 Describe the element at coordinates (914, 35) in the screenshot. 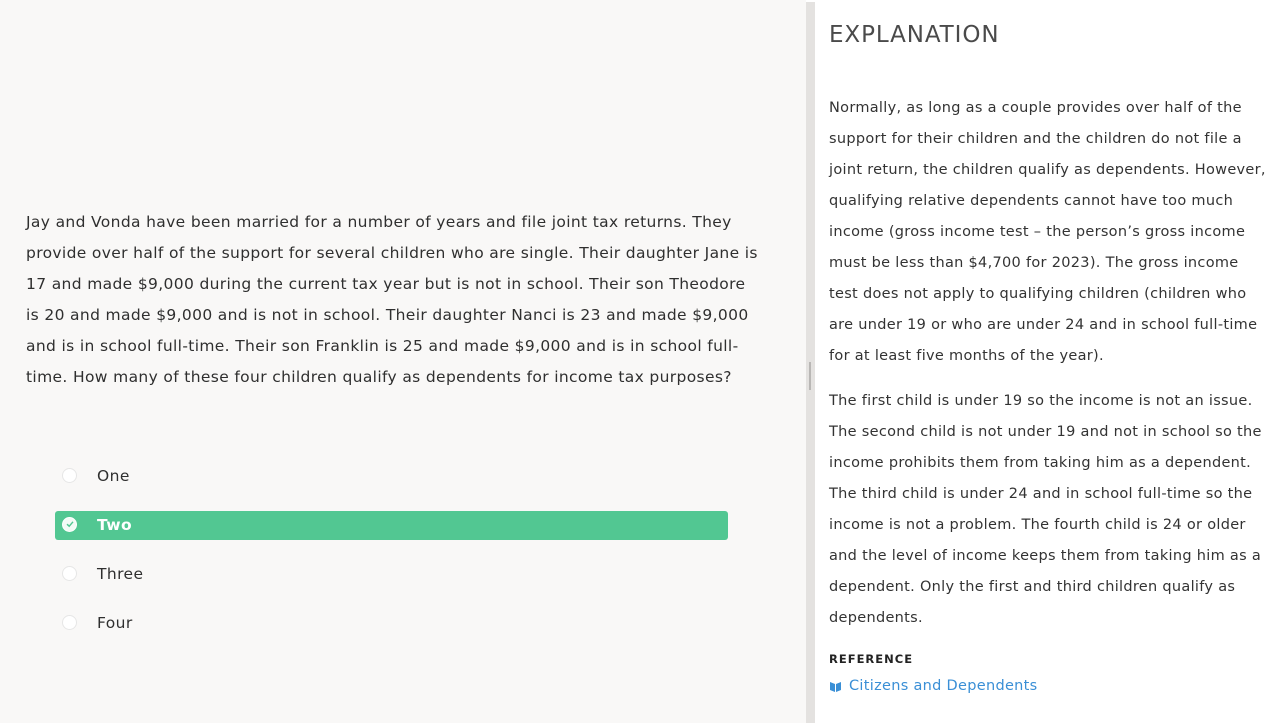

I see `explanation-title: EXPLANATION` at that location.